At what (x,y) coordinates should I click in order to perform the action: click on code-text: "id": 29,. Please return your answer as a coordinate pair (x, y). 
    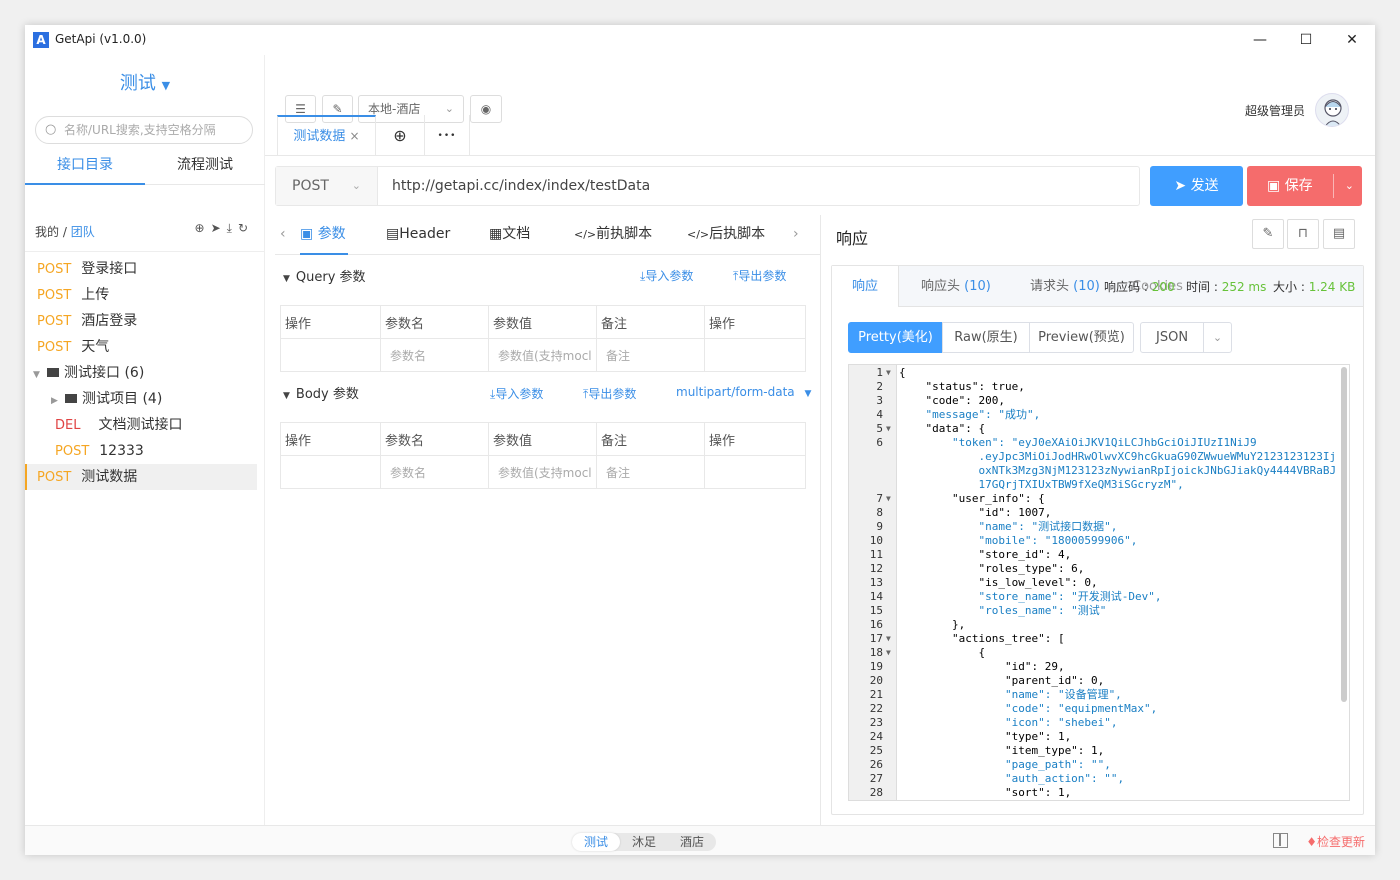
    Looking at the image, I should click on (982, 666).